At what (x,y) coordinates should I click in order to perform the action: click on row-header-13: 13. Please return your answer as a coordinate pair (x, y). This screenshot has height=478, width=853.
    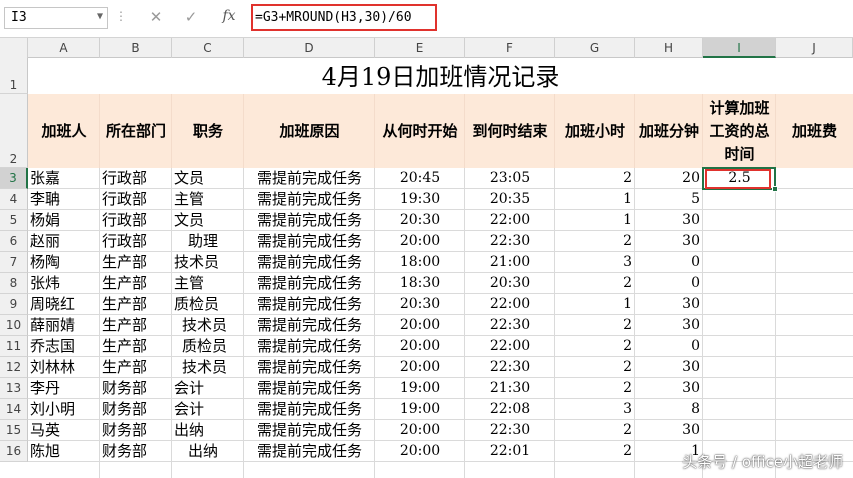
    Looking at the image, I should click on (14, 388).